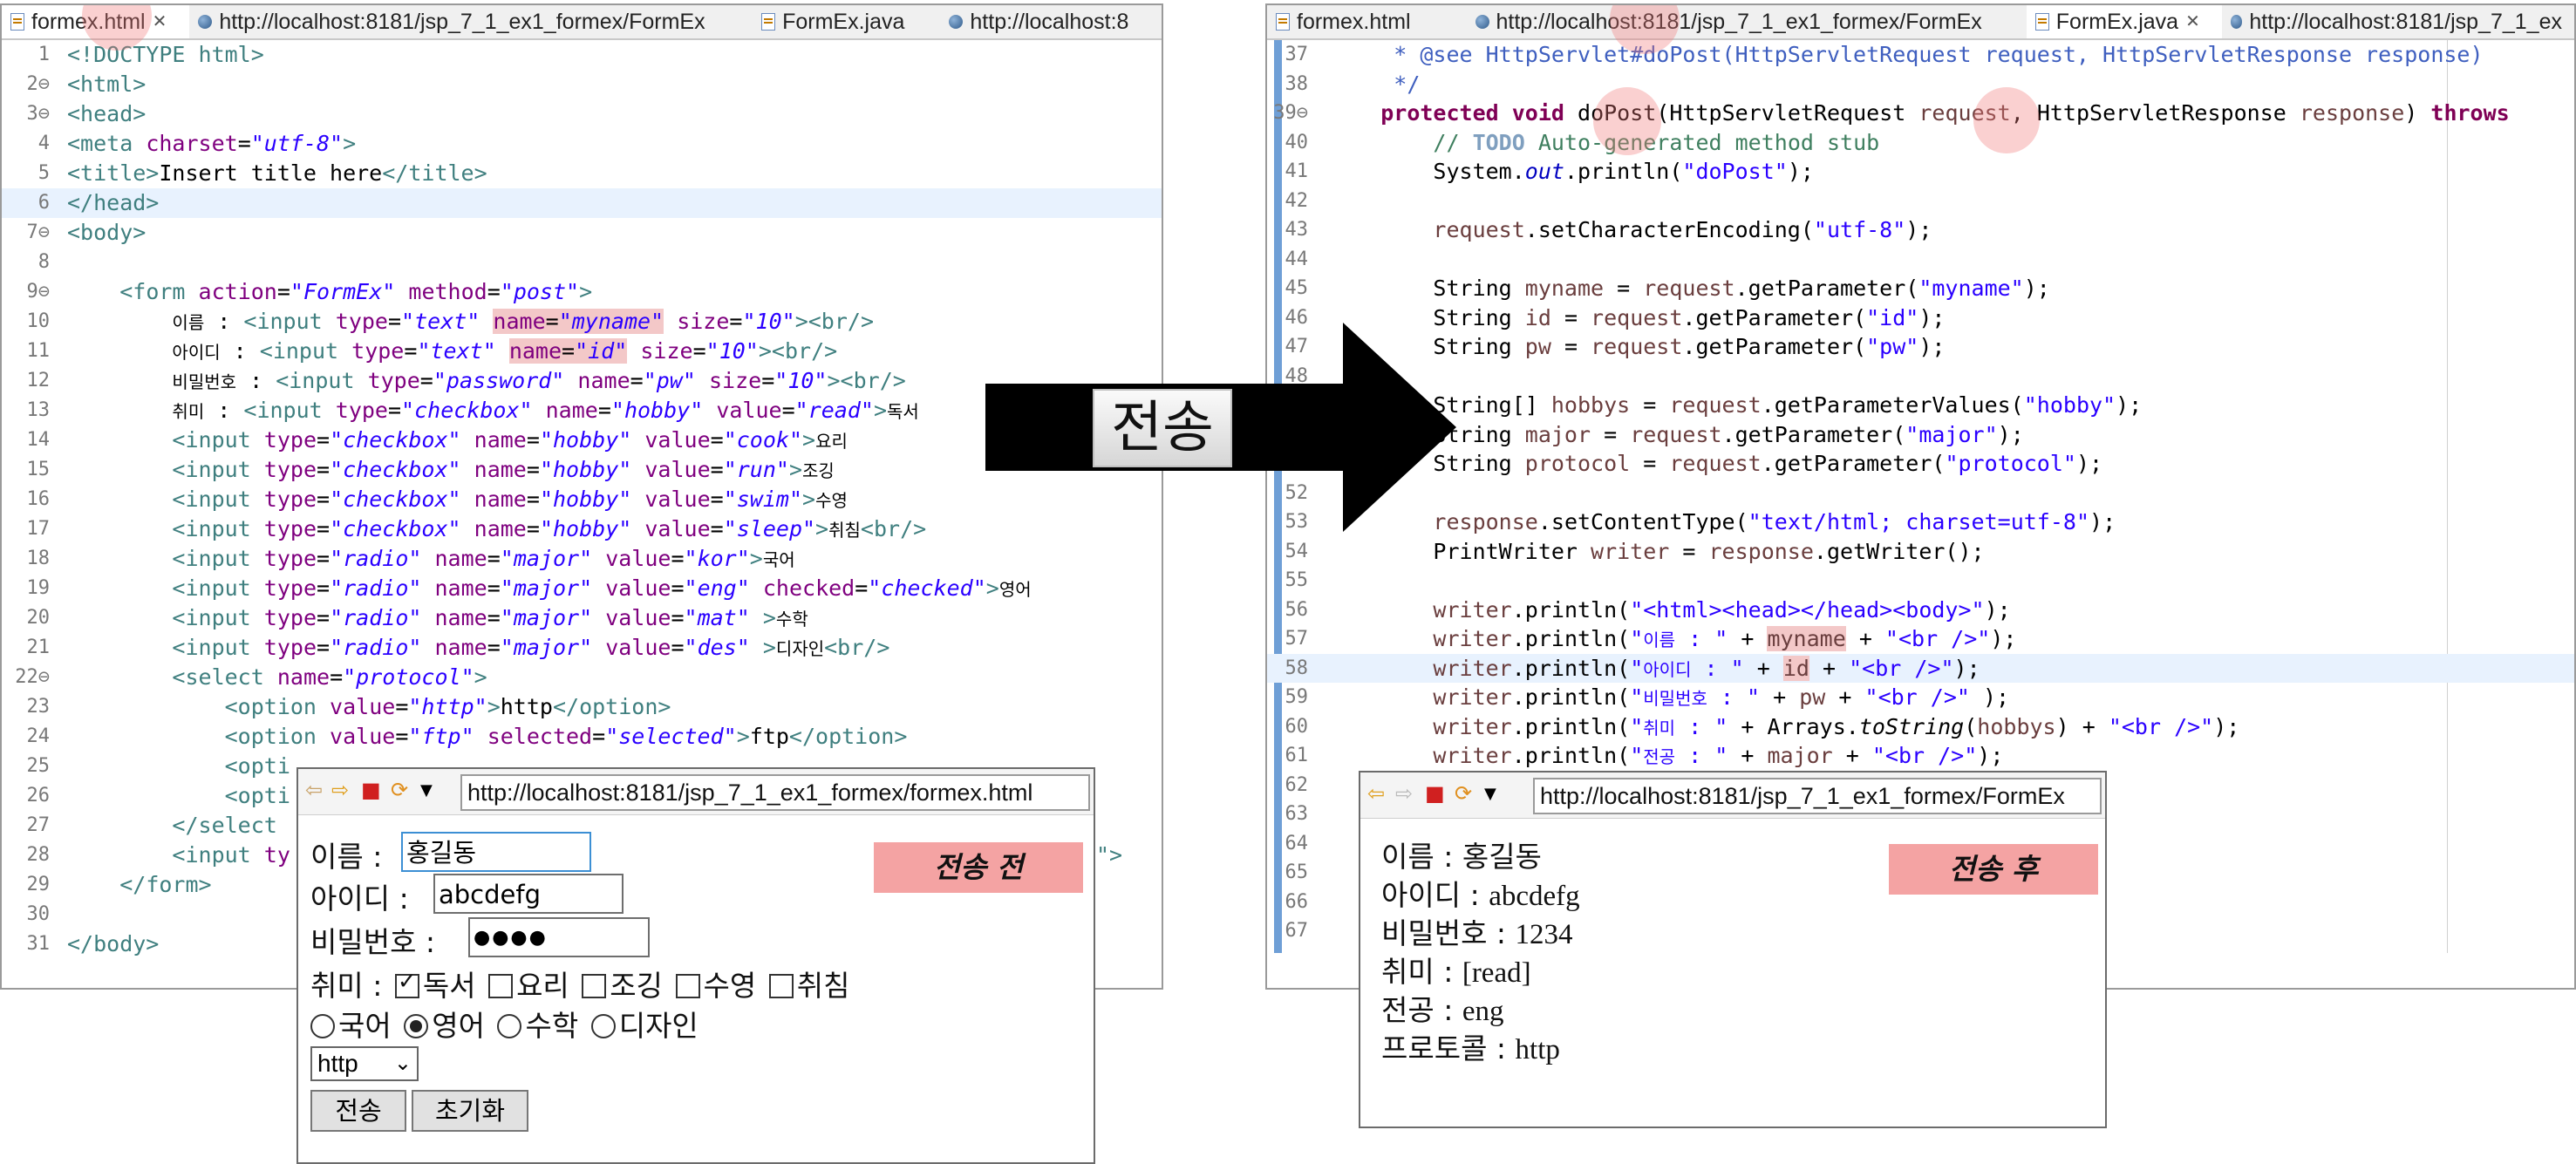 The width and height of the screenshot is (2576, 1164). I want to click on id-input: abcdefg, so click(528, 894).